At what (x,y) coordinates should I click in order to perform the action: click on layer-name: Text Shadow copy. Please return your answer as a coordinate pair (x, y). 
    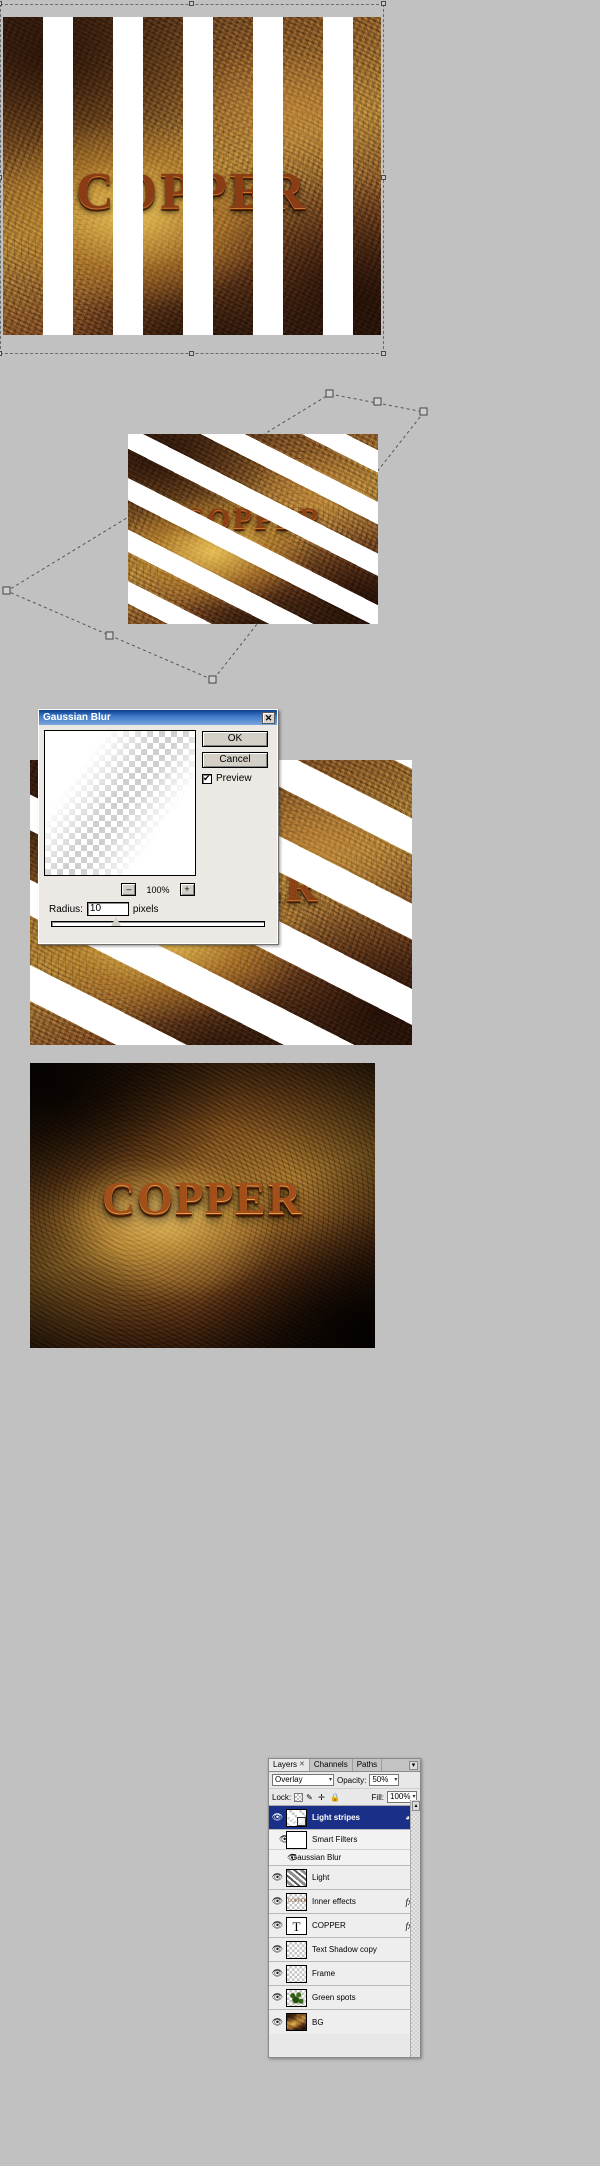
    Looking at the image, I should click on (344, 1949).